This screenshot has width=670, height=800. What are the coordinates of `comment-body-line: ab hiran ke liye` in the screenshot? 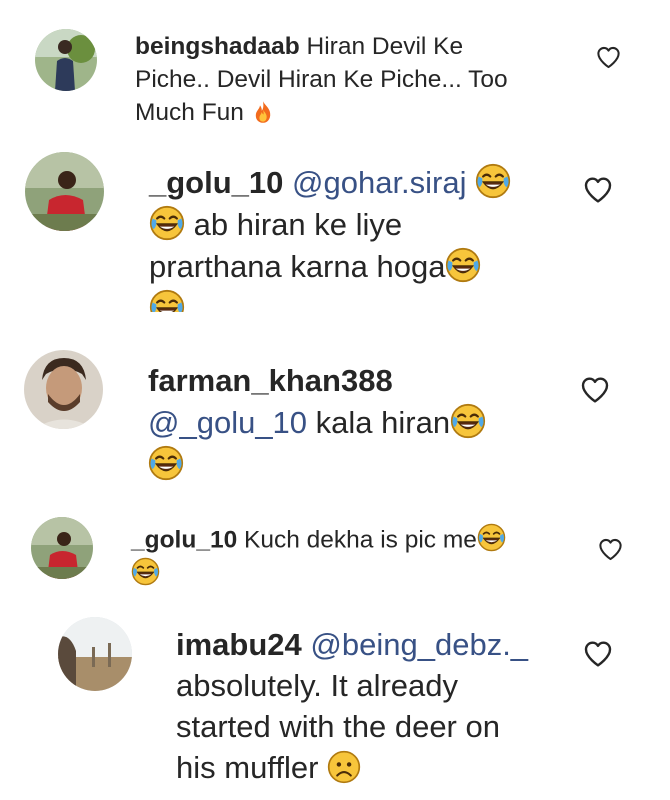 It's located at (298, 224).